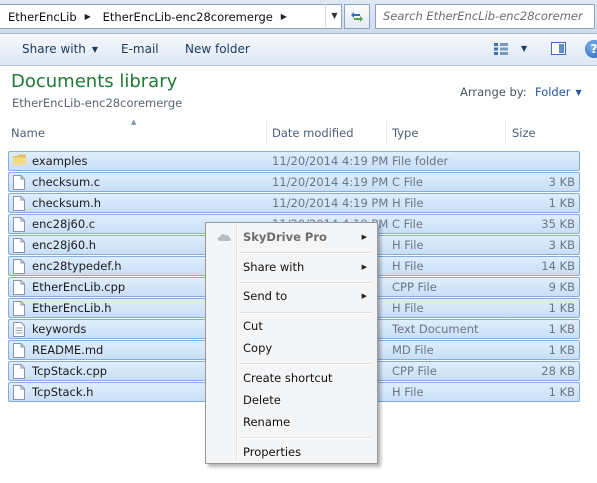 Image resolution: width=597 pixels, height=483 pixels. I want to click on new-folder-button: New folder, so click(217, 49).